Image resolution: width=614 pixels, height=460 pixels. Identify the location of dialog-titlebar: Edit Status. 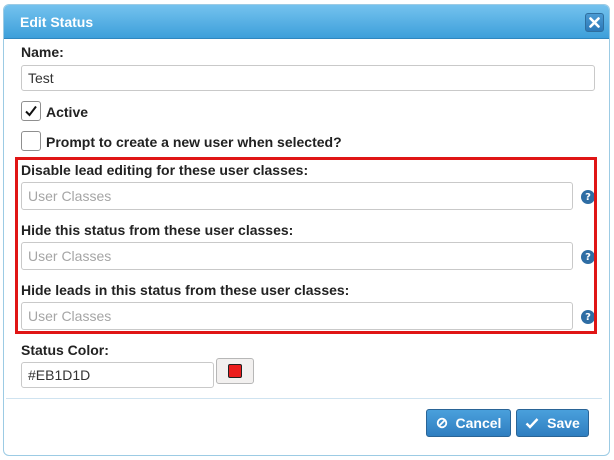
(306, 22).